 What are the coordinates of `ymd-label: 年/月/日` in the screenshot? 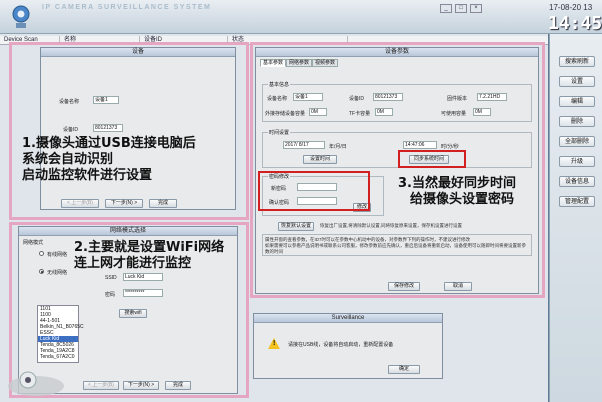 It's located at (338, 147).